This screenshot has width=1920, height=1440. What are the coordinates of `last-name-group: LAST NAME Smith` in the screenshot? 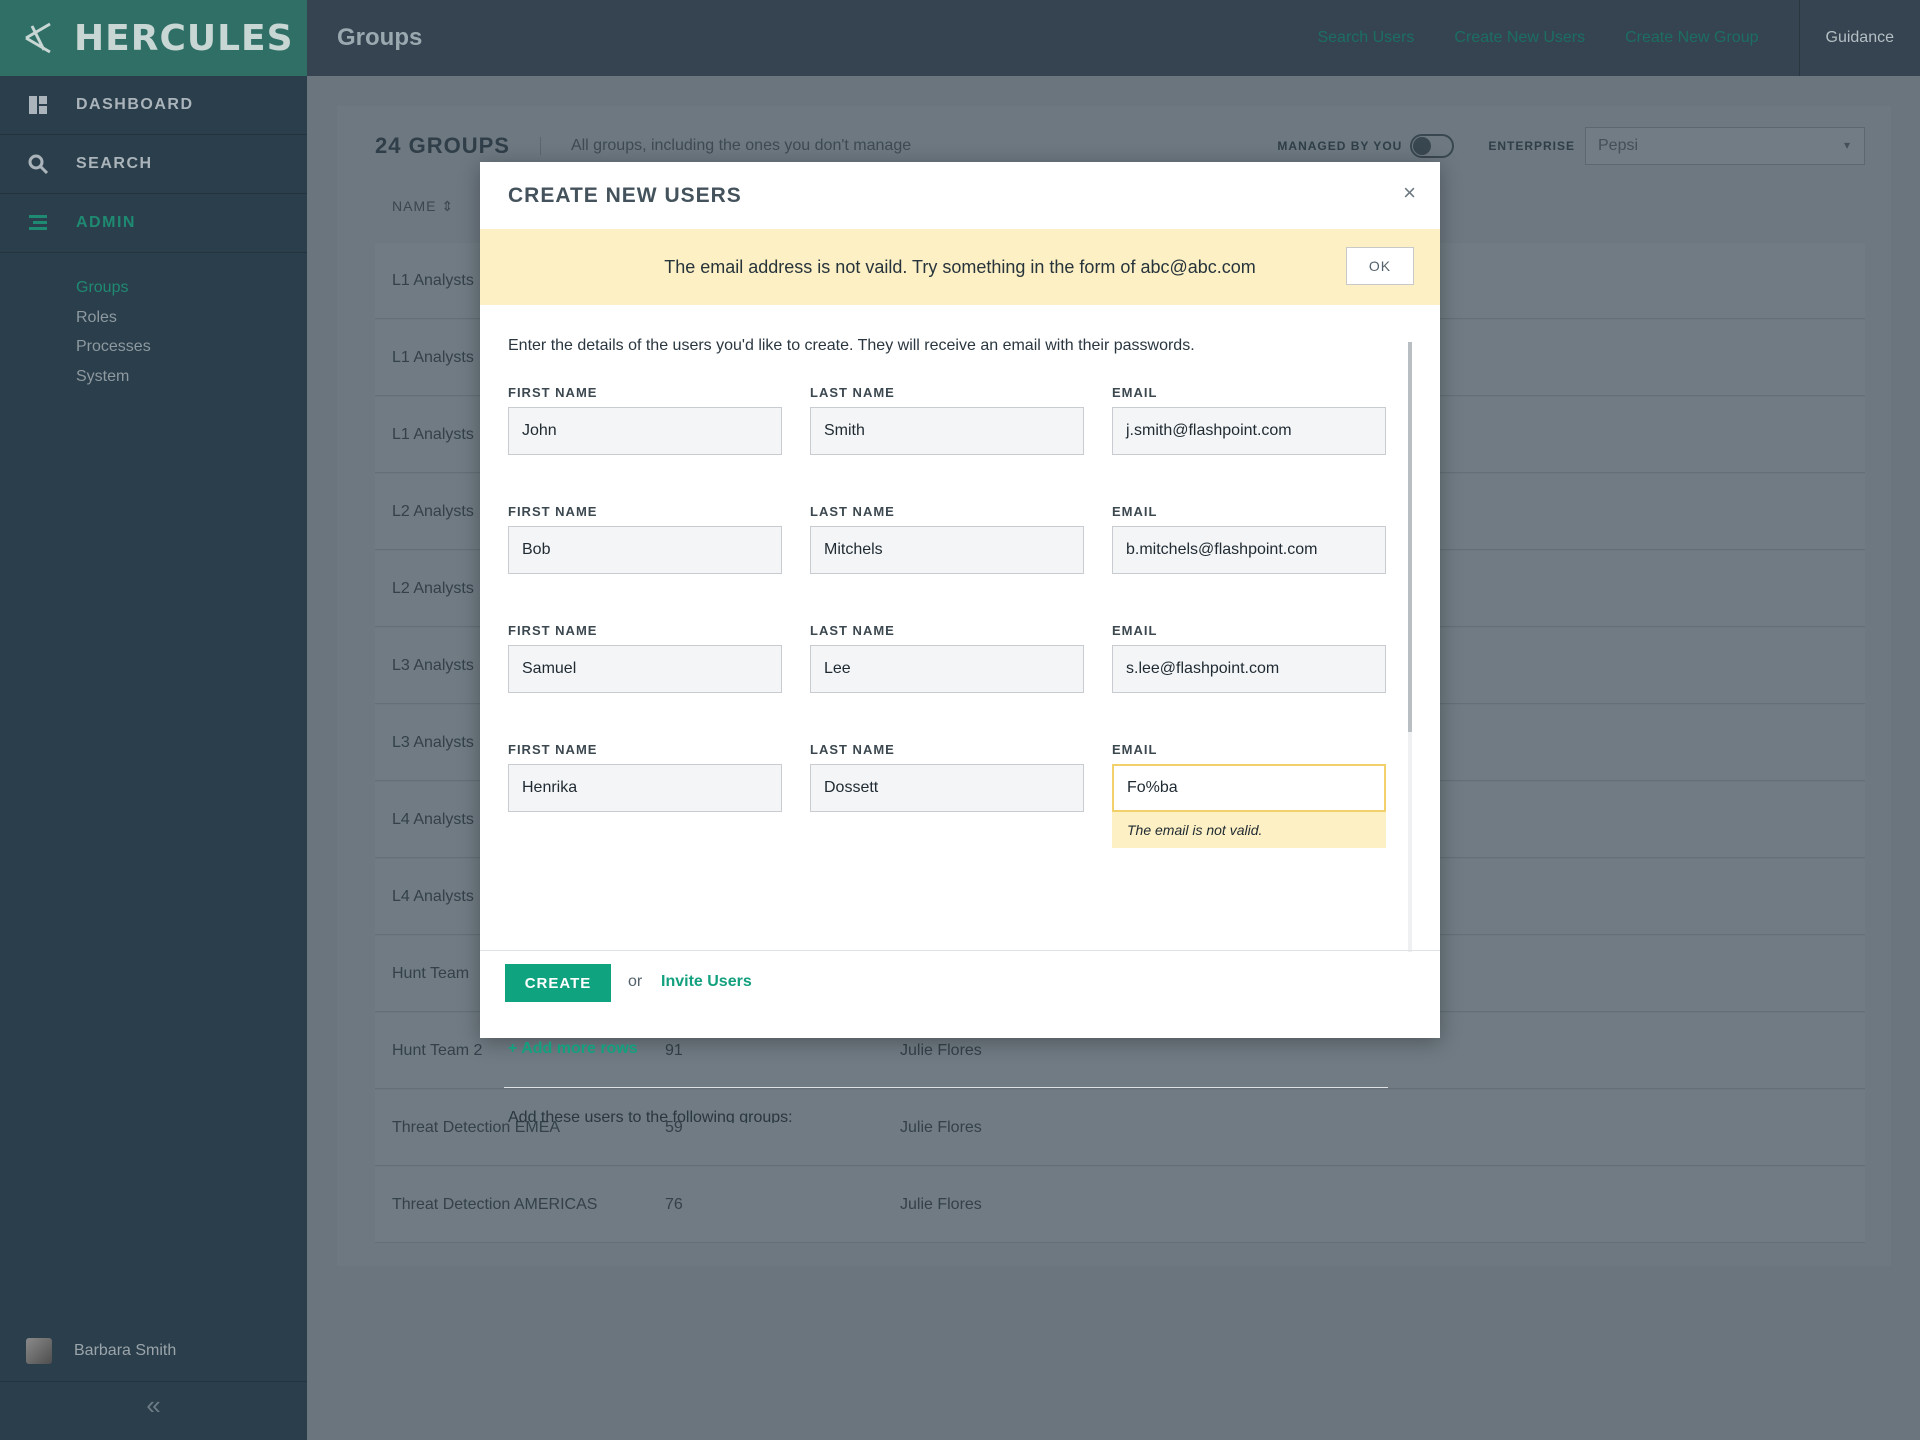 It's located at (947, 420).